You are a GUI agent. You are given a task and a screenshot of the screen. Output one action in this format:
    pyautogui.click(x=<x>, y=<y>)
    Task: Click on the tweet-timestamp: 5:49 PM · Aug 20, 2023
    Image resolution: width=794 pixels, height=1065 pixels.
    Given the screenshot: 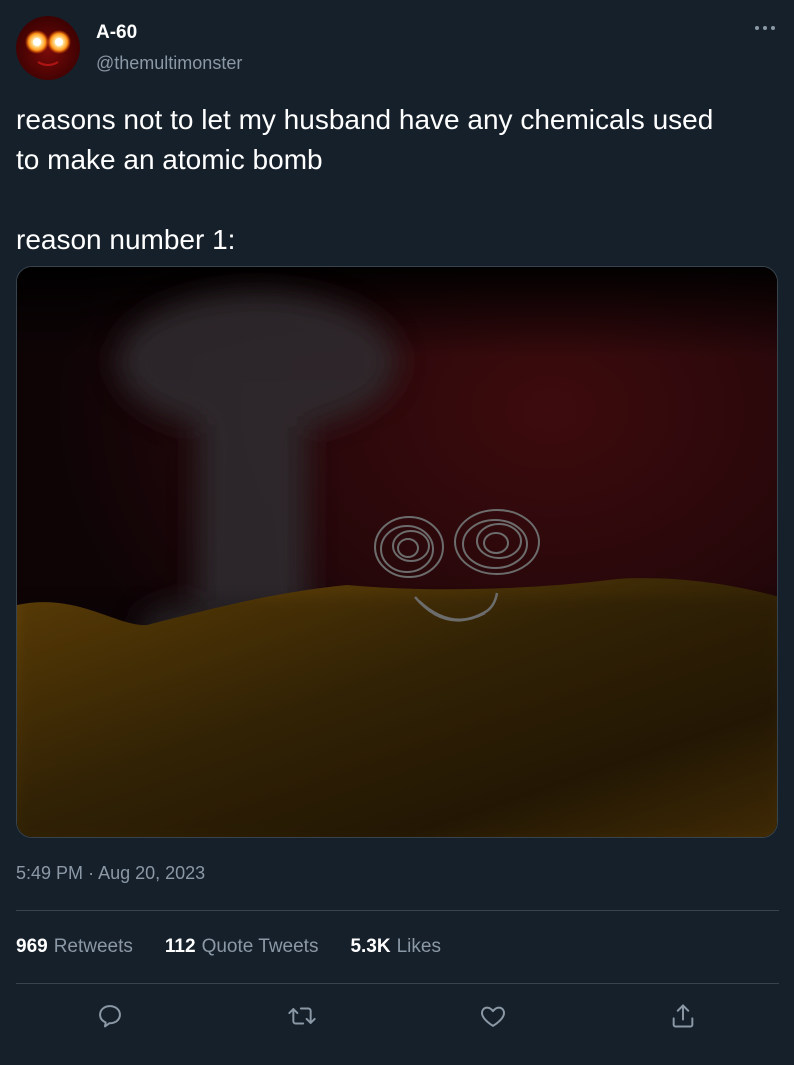 What is the action you would take?
    pyautogui.click(x=110, y=873)
    